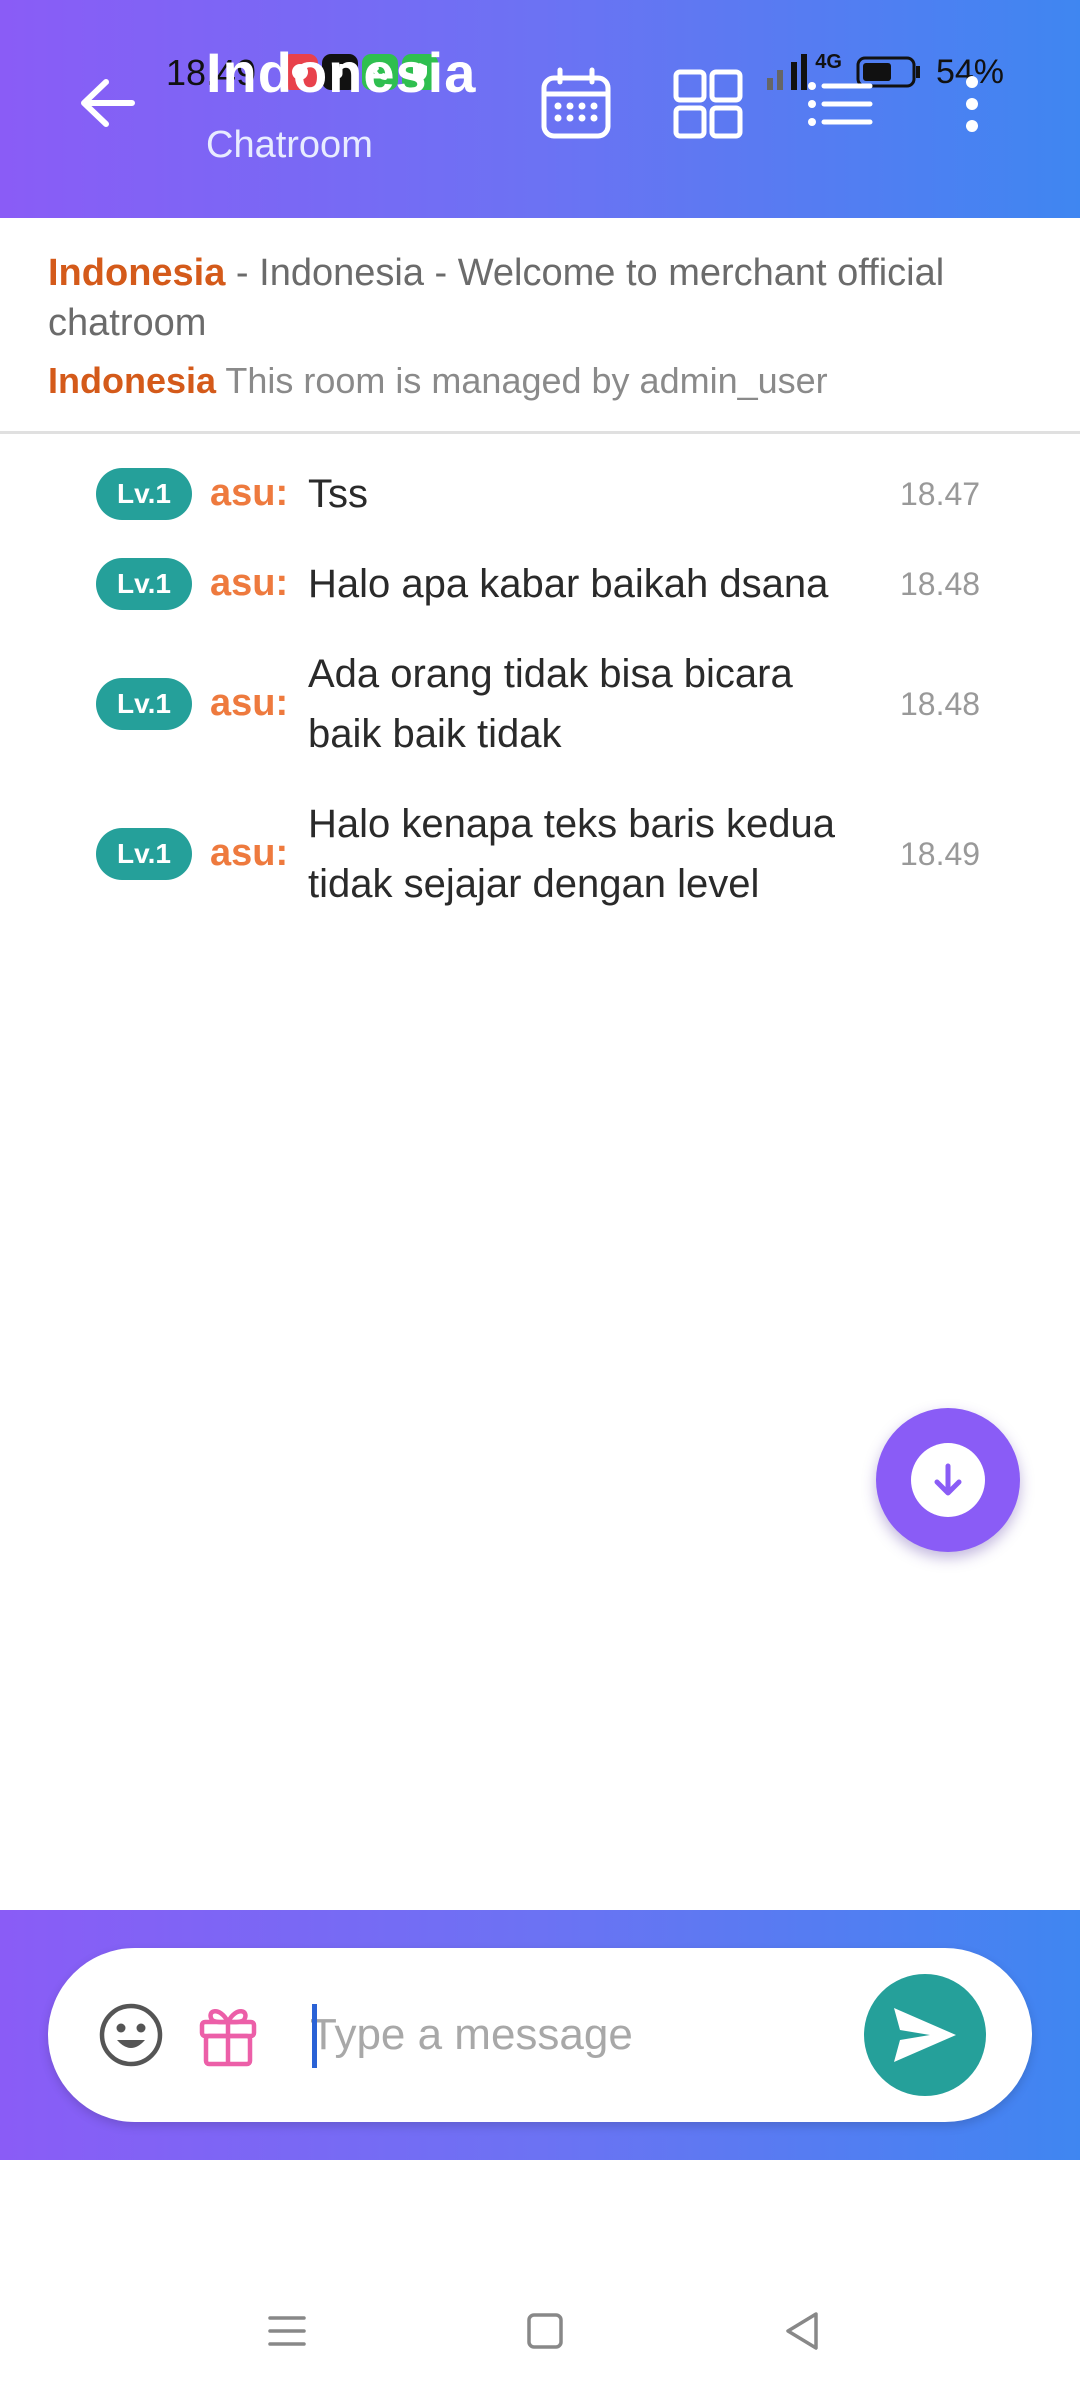 The height and width of the screenshot is (2400, 1080). What do you see at coordinates (590, 2035) in the screenshot?
I see `message-input` at bounding box center [590, 2035].